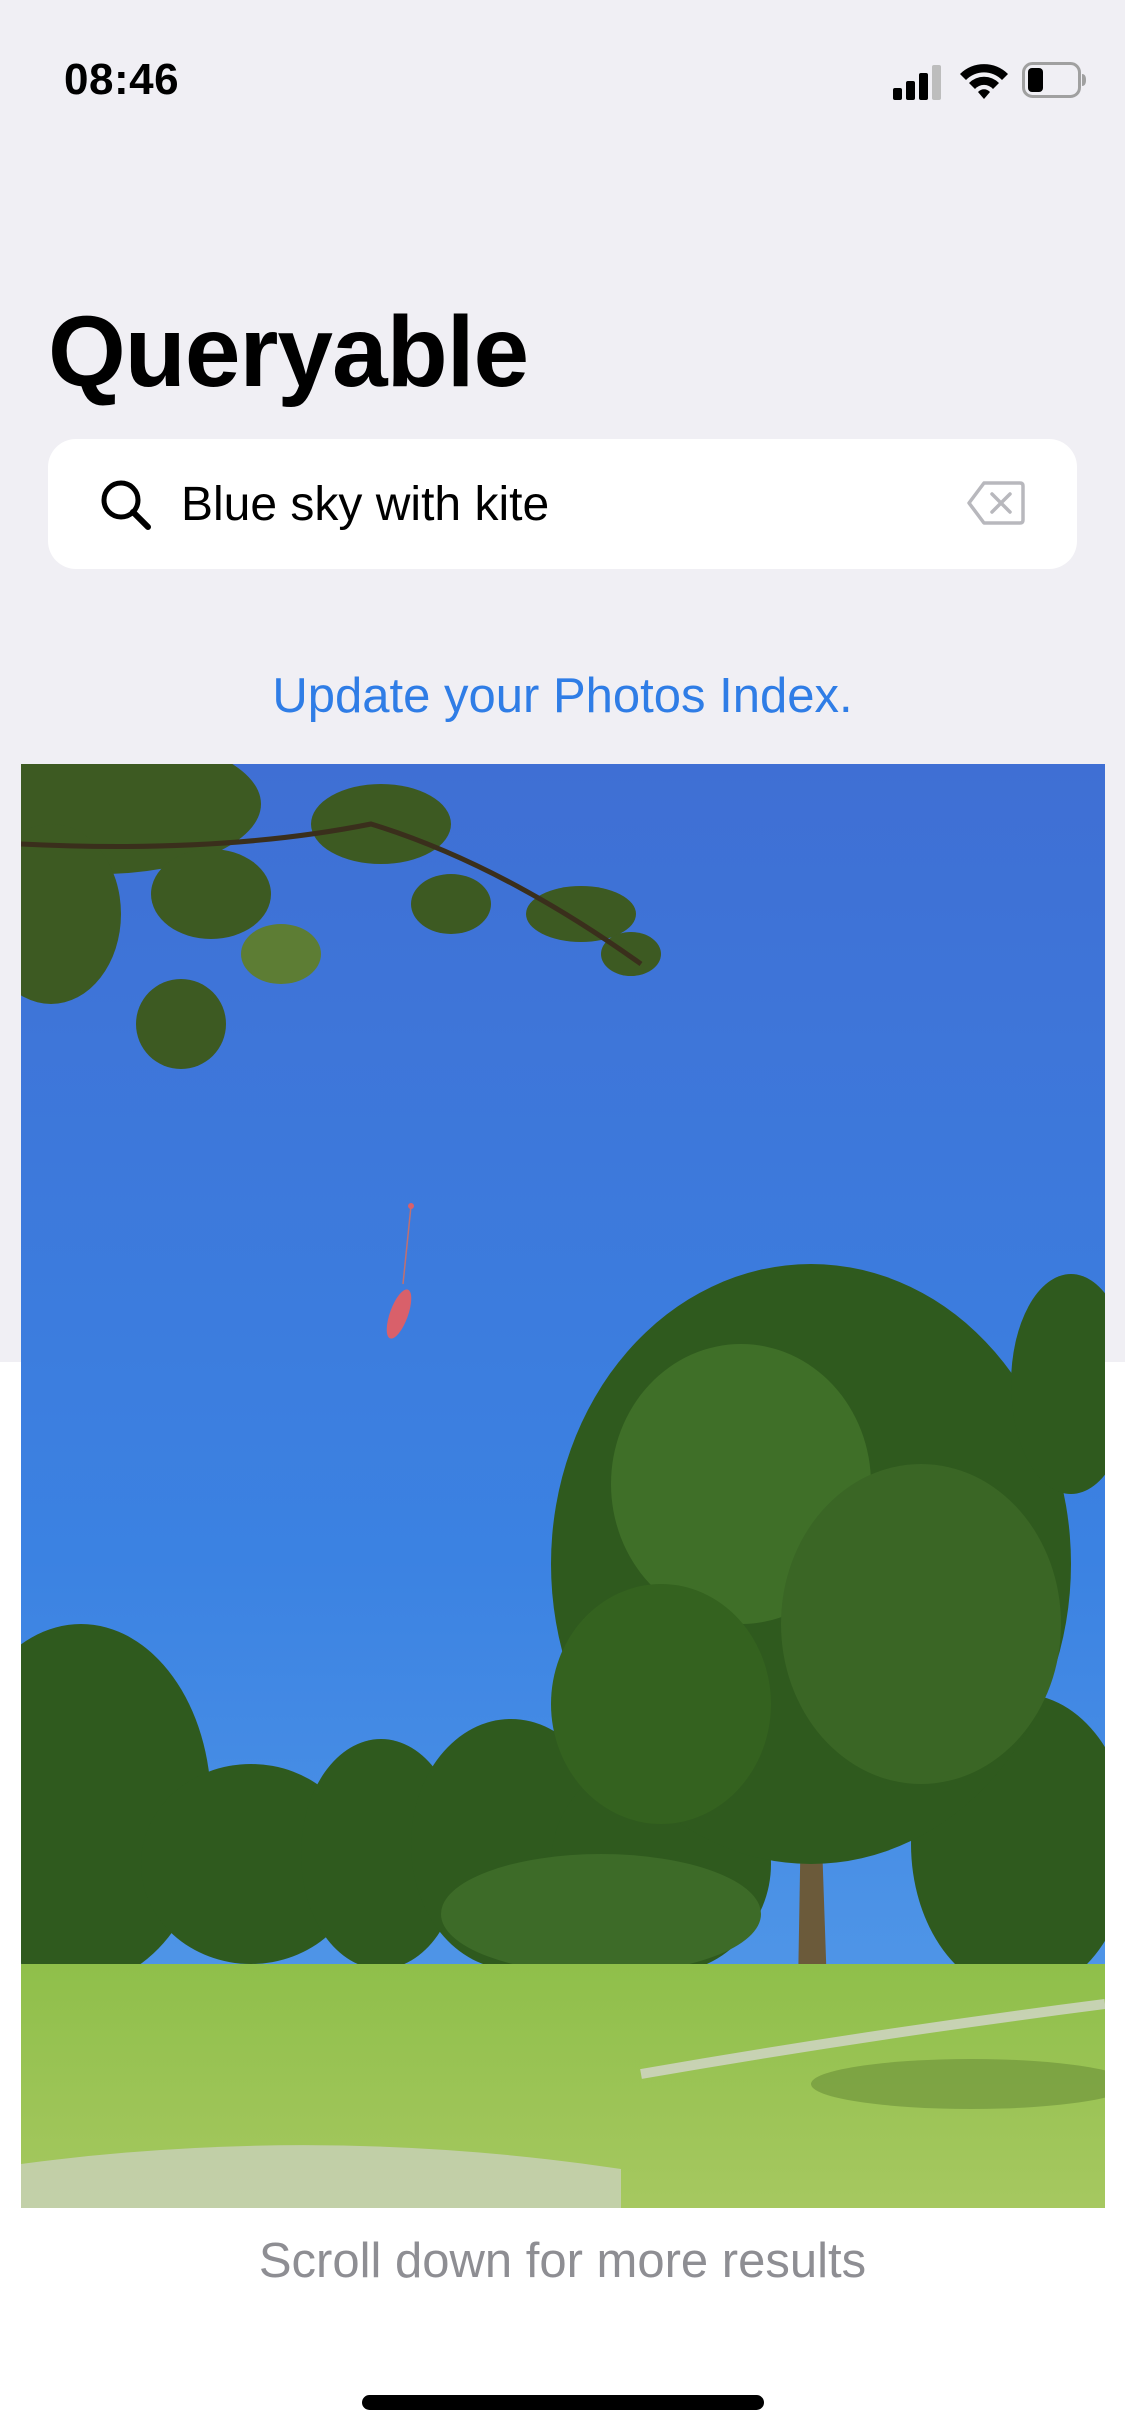 The height and width of the screenshot is (2436, 1125). What do you see at coordinates (563, 2402) in the screenshot?
I see `home-indicator` at bounding box center [563, 2402].